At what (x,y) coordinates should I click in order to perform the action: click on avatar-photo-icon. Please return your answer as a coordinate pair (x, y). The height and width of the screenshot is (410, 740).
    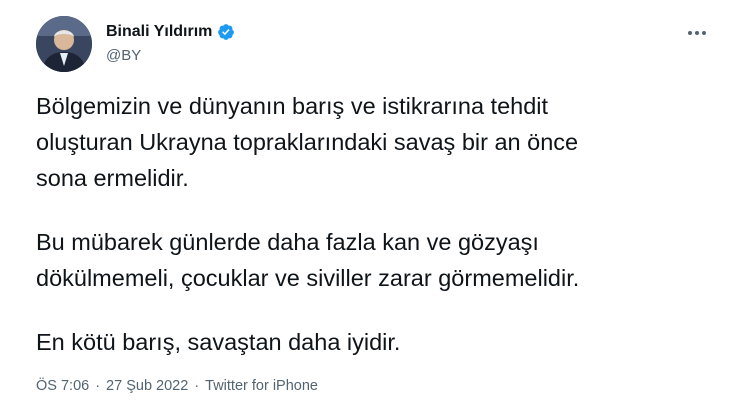
    Looking at the image, I should click on (64, 44).